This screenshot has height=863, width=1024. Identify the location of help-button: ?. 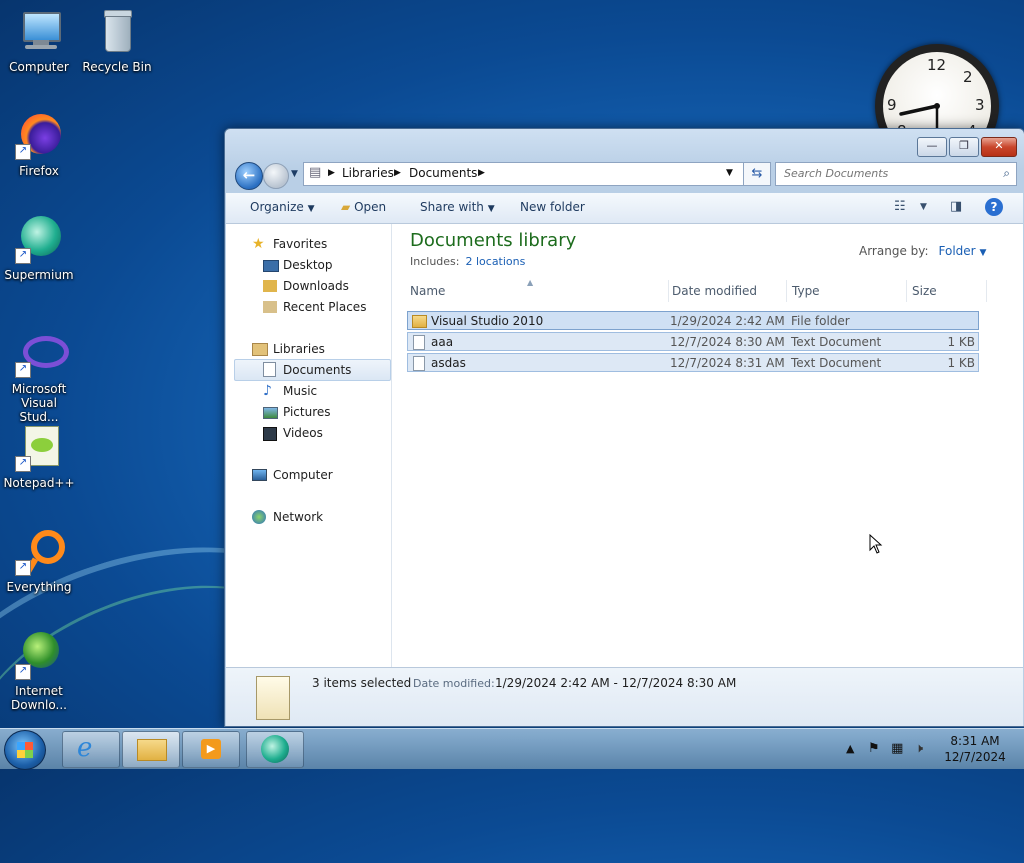
(994, 207).